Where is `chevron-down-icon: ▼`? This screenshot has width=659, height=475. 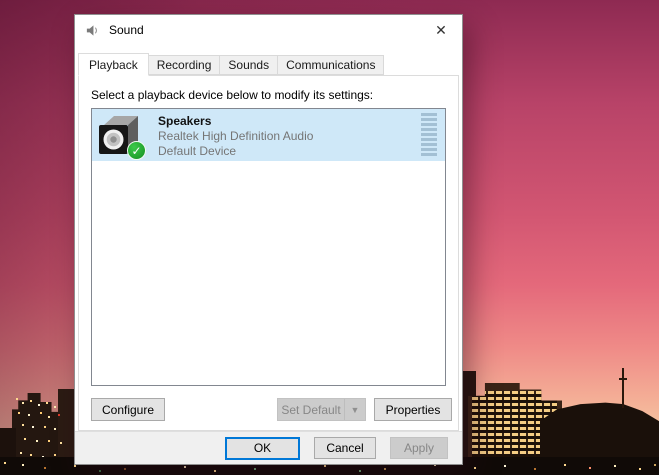 chevron-down-icon: ▼ is located at coordinates (354, 409).